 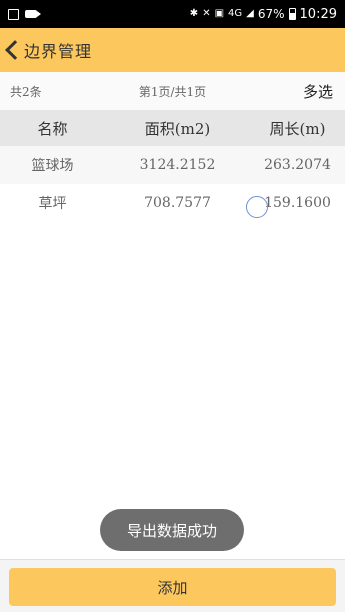 I want to click on page-title: 边界管理, so click(x=58, y=51).